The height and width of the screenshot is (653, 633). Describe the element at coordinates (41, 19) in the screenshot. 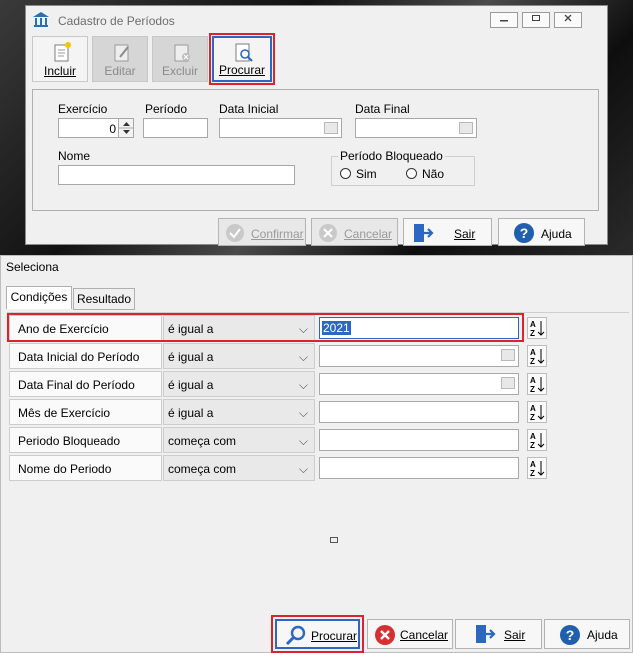

I see `bank-icon` at that location.